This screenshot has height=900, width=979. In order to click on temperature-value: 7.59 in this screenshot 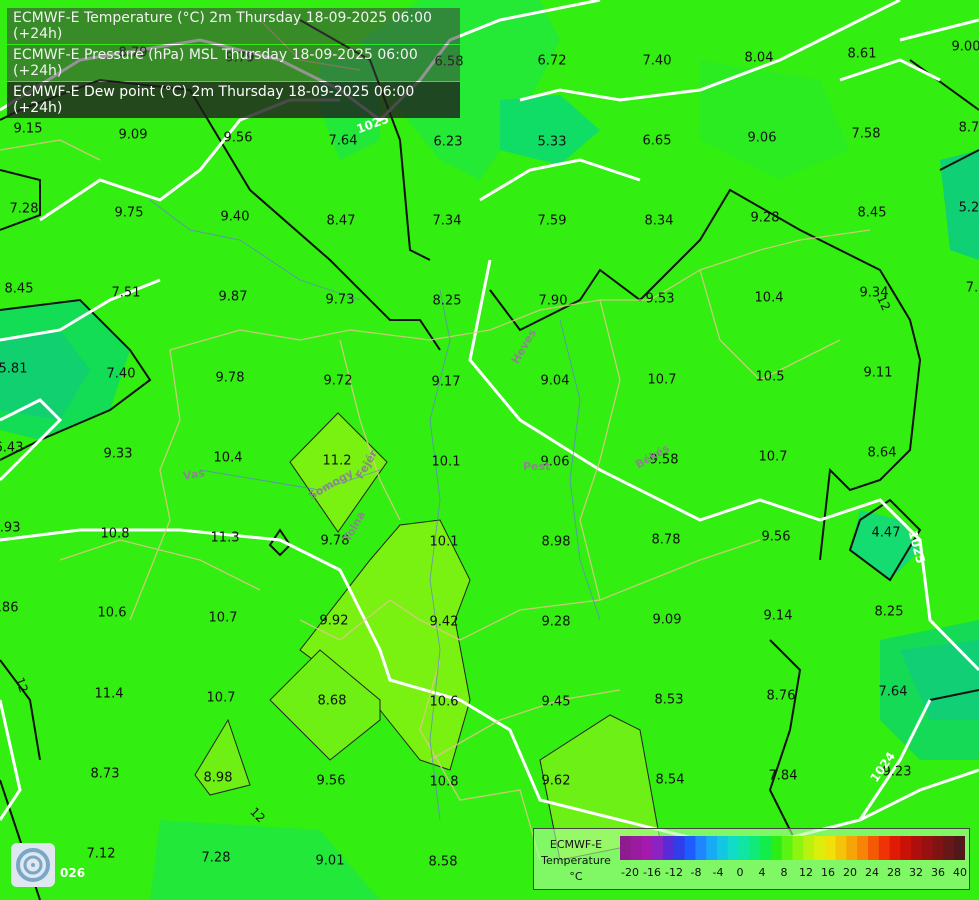, I will do `click(552, 221)`.